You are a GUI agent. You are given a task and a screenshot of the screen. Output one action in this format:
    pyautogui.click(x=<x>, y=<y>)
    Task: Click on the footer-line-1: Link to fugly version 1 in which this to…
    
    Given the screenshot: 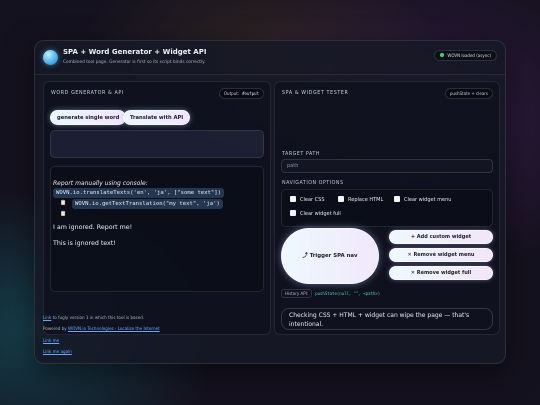 What is the action you would take?
    pyautogui.click(x=93, y=317)
    